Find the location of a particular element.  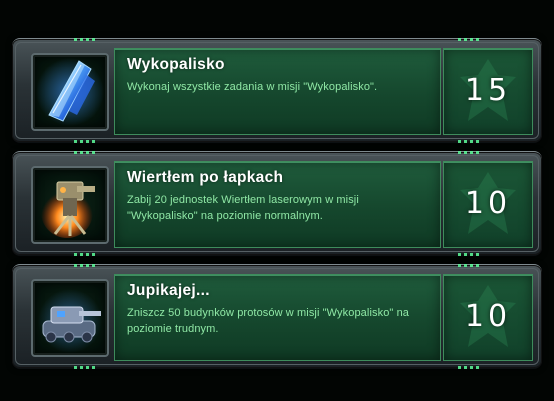

achievement-points-panel: 15 is located at coordinates (488, 91).